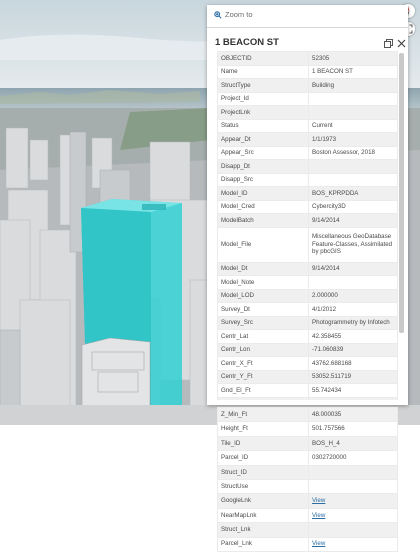  Describe the element at coordinates (263, 458) in the screenshot. I see `field-name: Parcel_ID` at that location.